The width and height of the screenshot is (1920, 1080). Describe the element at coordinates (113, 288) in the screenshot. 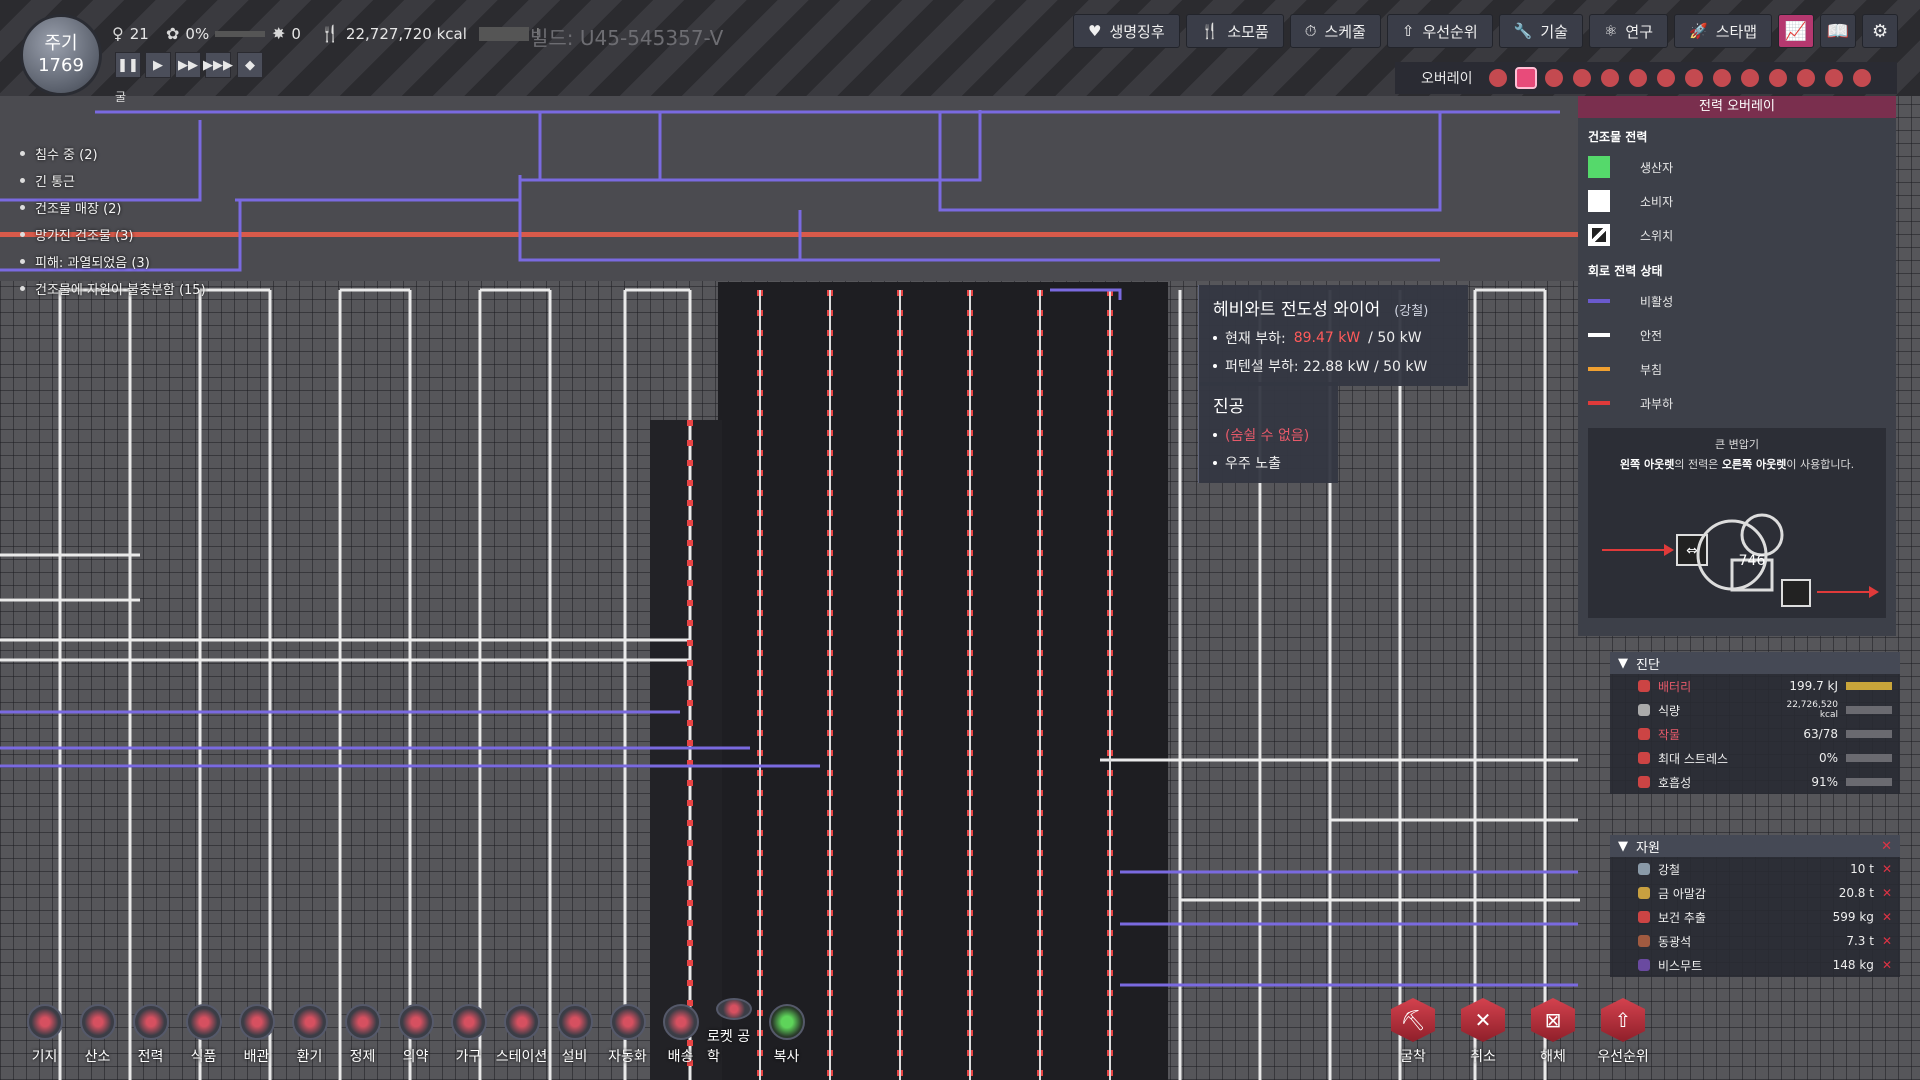

I see `notification-item: 건조물에 자원이 불충분함 (15)` at that location.